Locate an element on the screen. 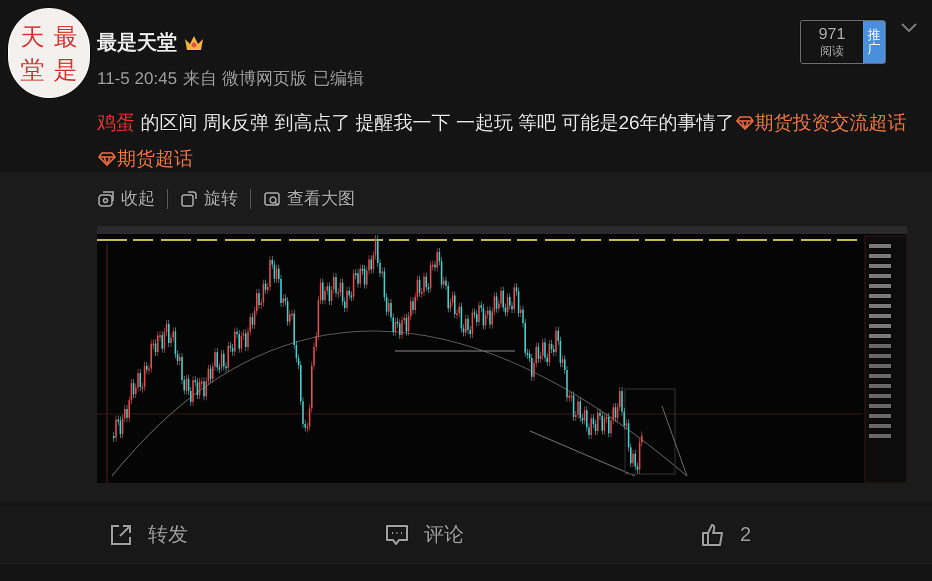 The image size is (932, 581). username: 最是天堂 is located at coordinates (137, 43).